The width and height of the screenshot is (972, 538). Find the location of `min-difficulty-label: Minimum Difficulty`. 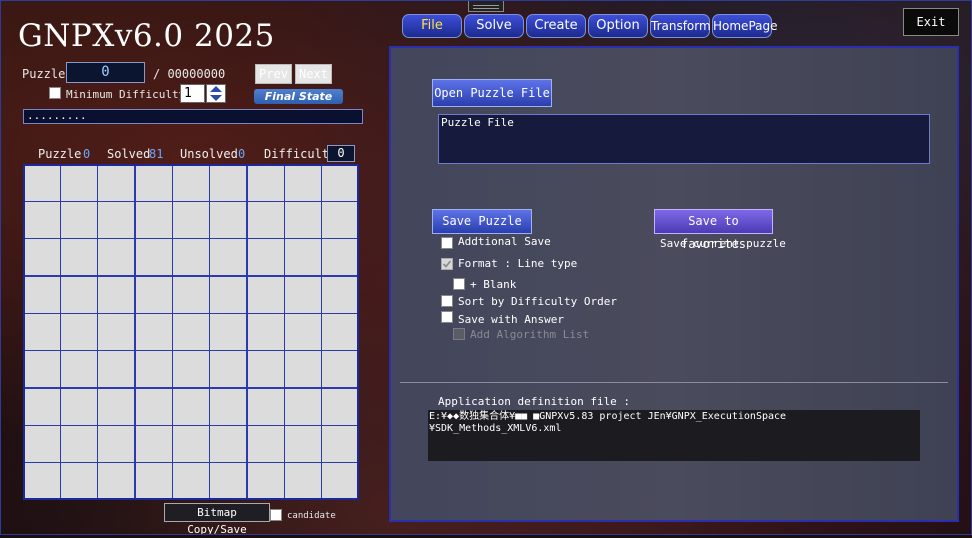

min-difficulty-label: Minimum Difficulty is located at coordinates (126, 94).